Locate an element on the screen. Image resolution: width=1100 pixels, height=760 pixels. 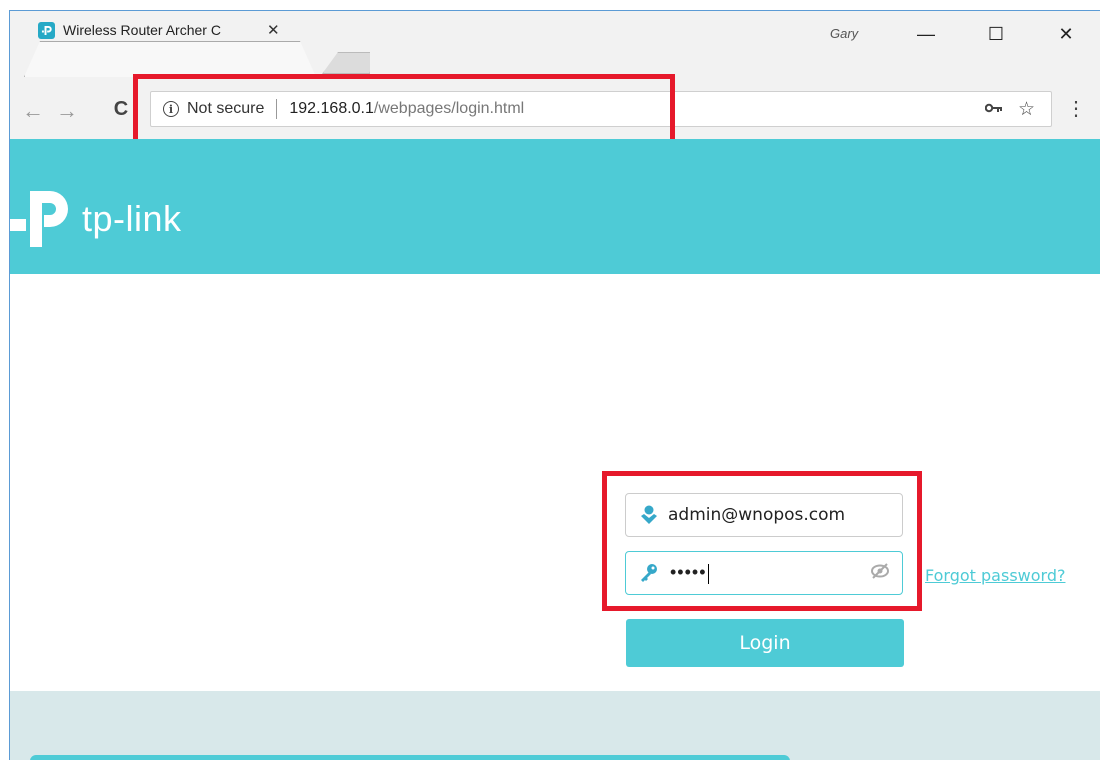
footer-bar is located at coordinates (410, 757).